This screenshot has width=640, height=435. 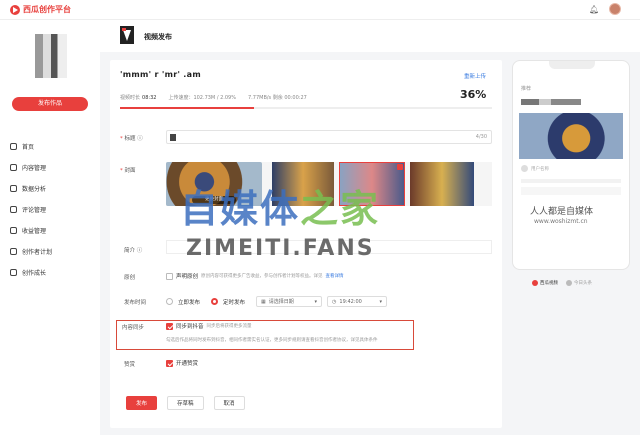 I want to click on desc-label: 简介 ⓘ, so click(x=133, y=251).